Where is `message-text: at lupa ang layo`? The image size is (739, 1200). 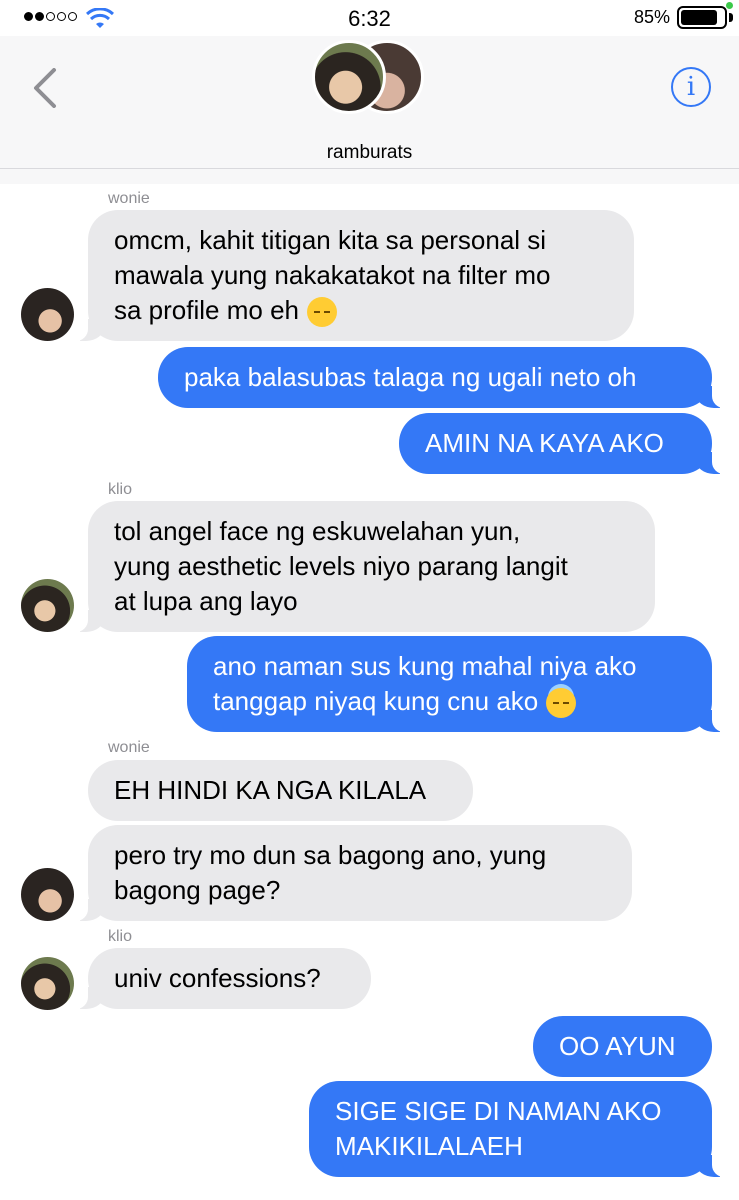 message-text: at lupa ang layo is located at coordinates (206, 601).